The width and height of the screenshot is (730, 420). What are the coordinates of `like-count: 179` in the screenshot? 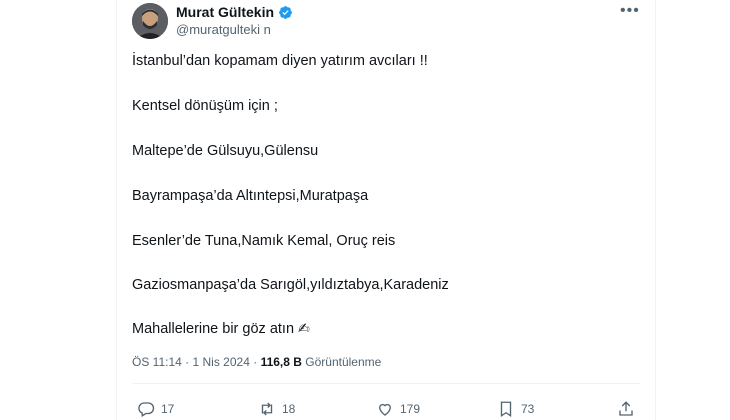 It's located at (410, 409).